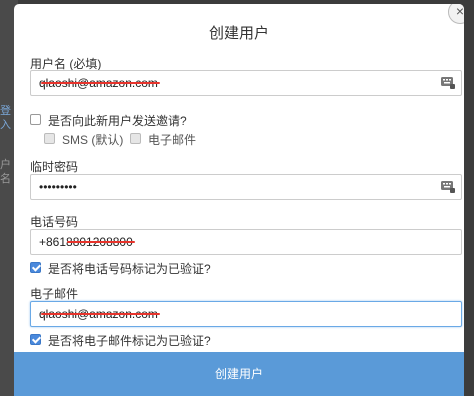  Describe the element at coordinates (117, 121) in the screenshot. I see `send-invite-label: 是否向此新用户发送邀请?` at that location.